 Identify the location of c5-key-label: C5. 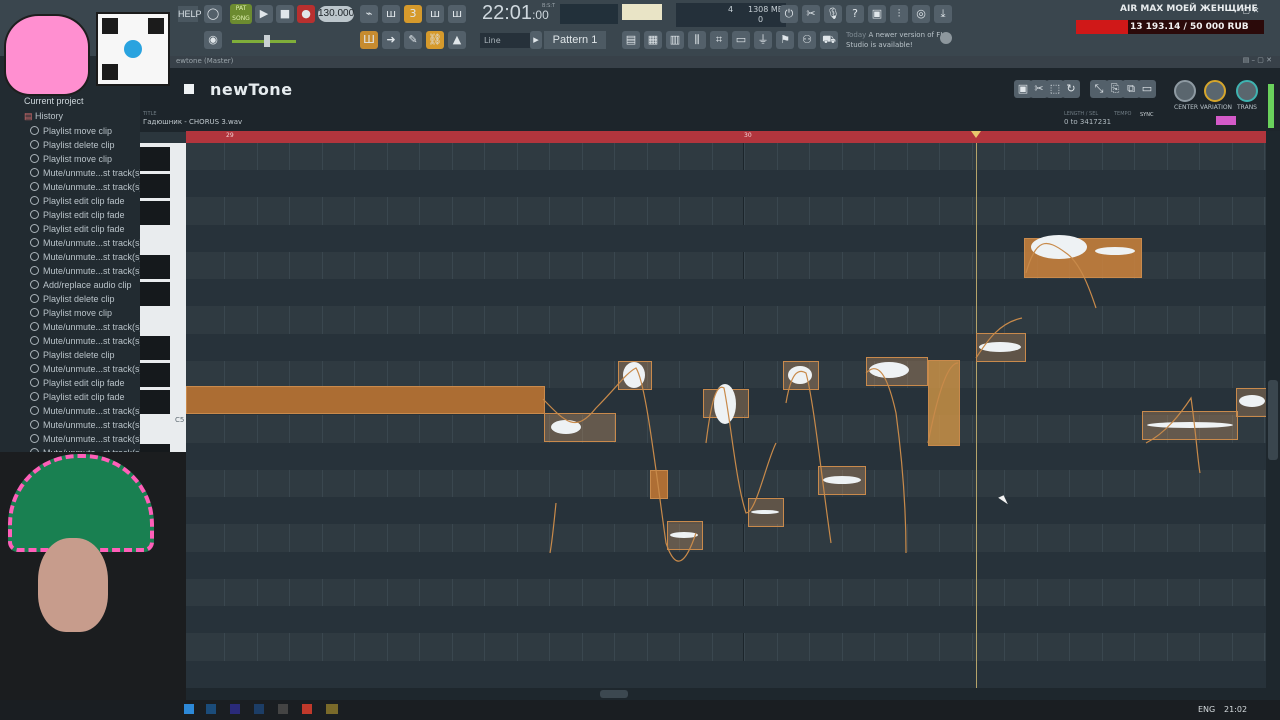
(180, 420).